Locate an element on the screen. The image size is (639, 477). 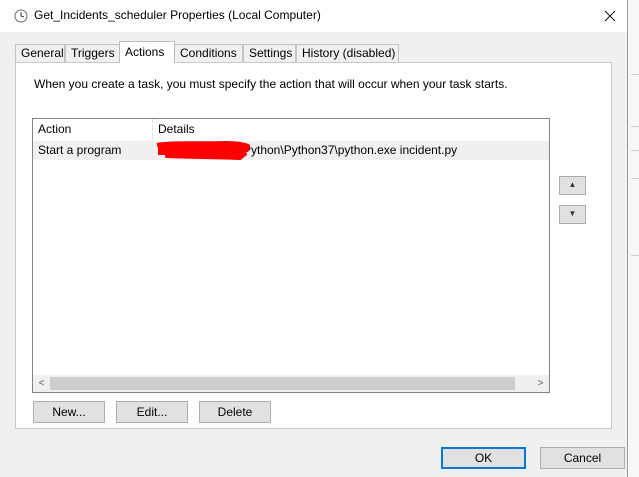
redaction-scribble is located at coordinates (203, 150).